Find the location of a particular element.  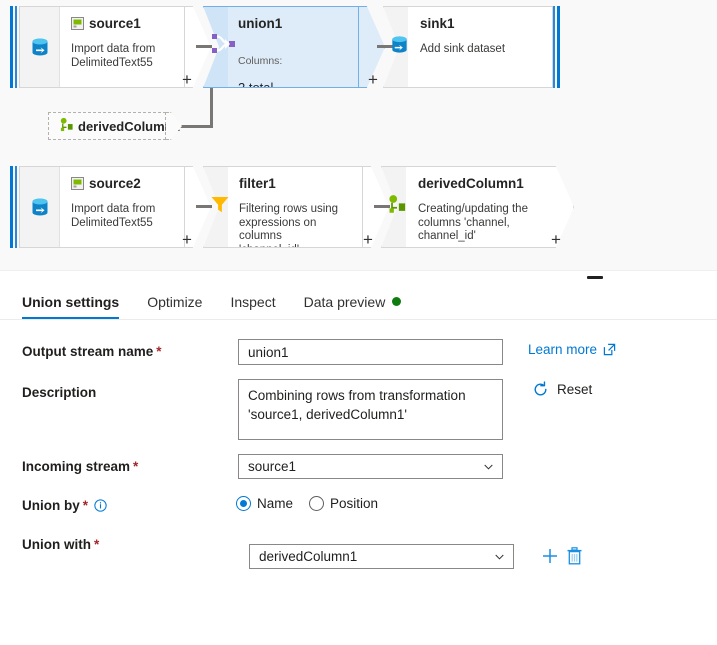

add-transform-after-source2: + is located at coordinates (187, 239).